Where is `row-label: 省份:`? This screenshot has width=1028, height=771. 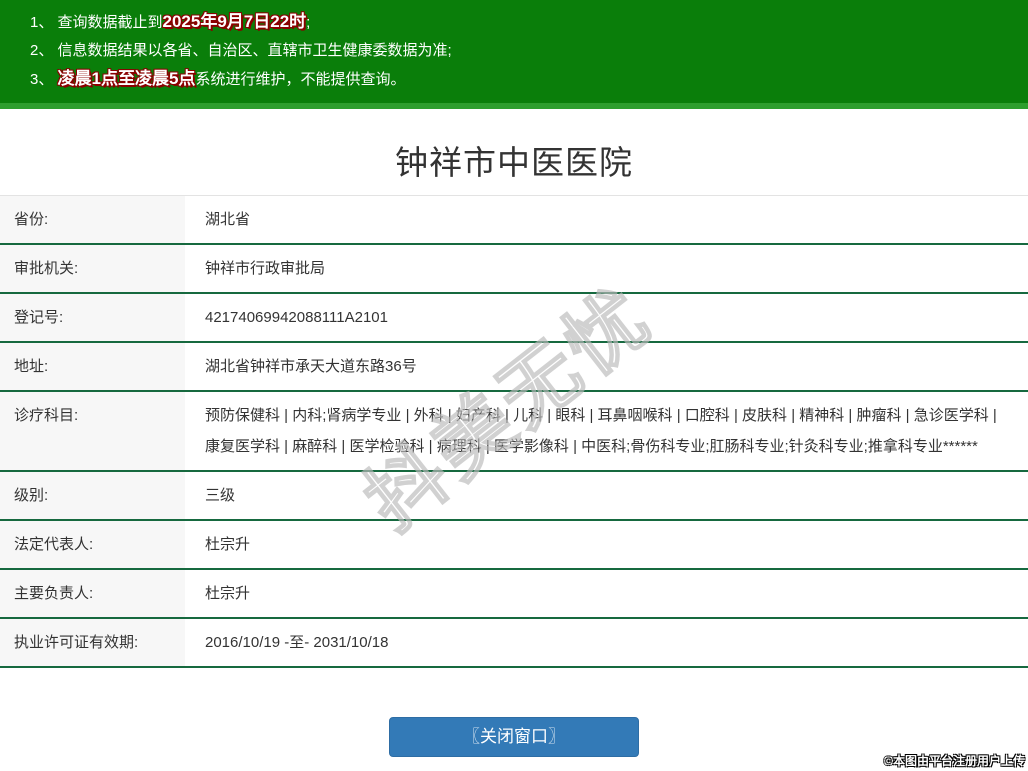 row-label: 省份: is located at coordinates (92, 219).